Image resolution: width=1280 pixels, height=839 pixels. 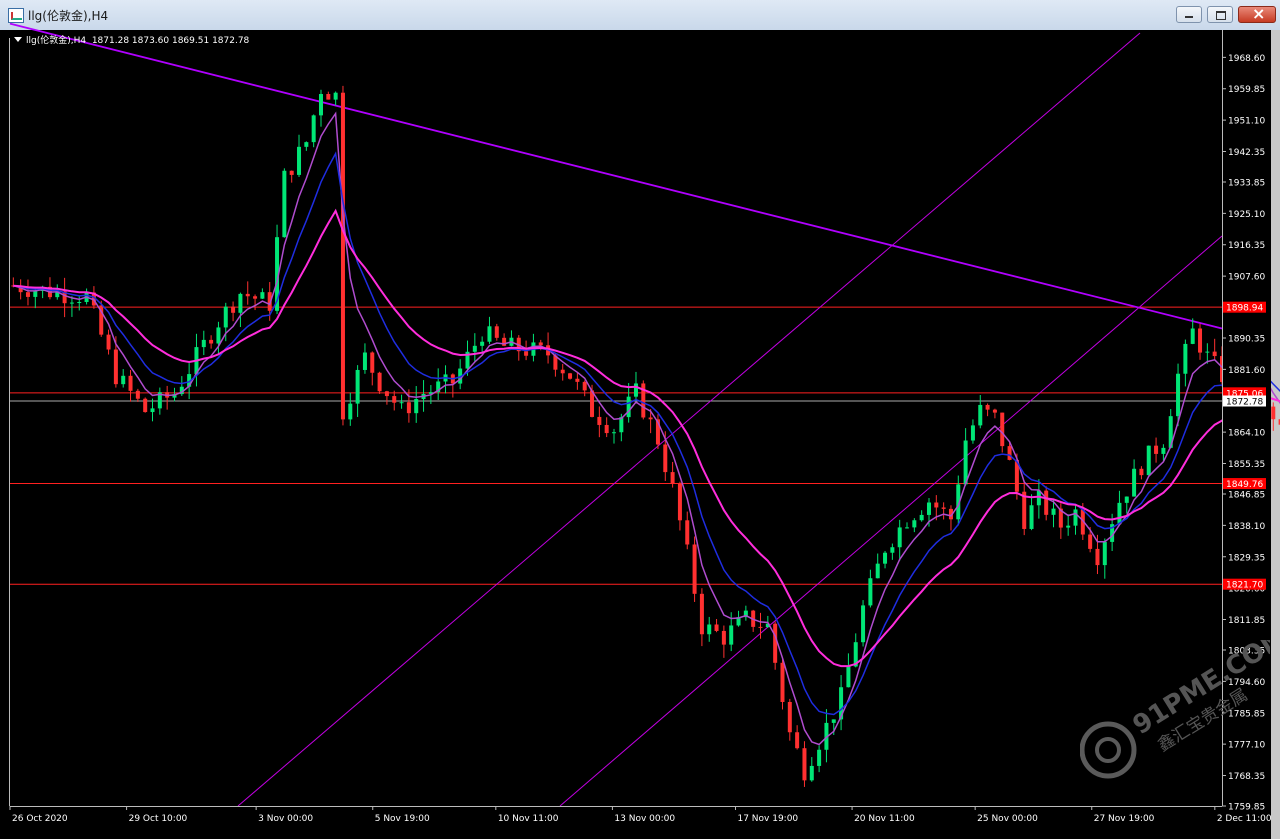 What do you see at coordinates (528, 819) in the screenshot?
I see `time-tick-label: 10 Nov 11:00` at bounding box center [528, 819].